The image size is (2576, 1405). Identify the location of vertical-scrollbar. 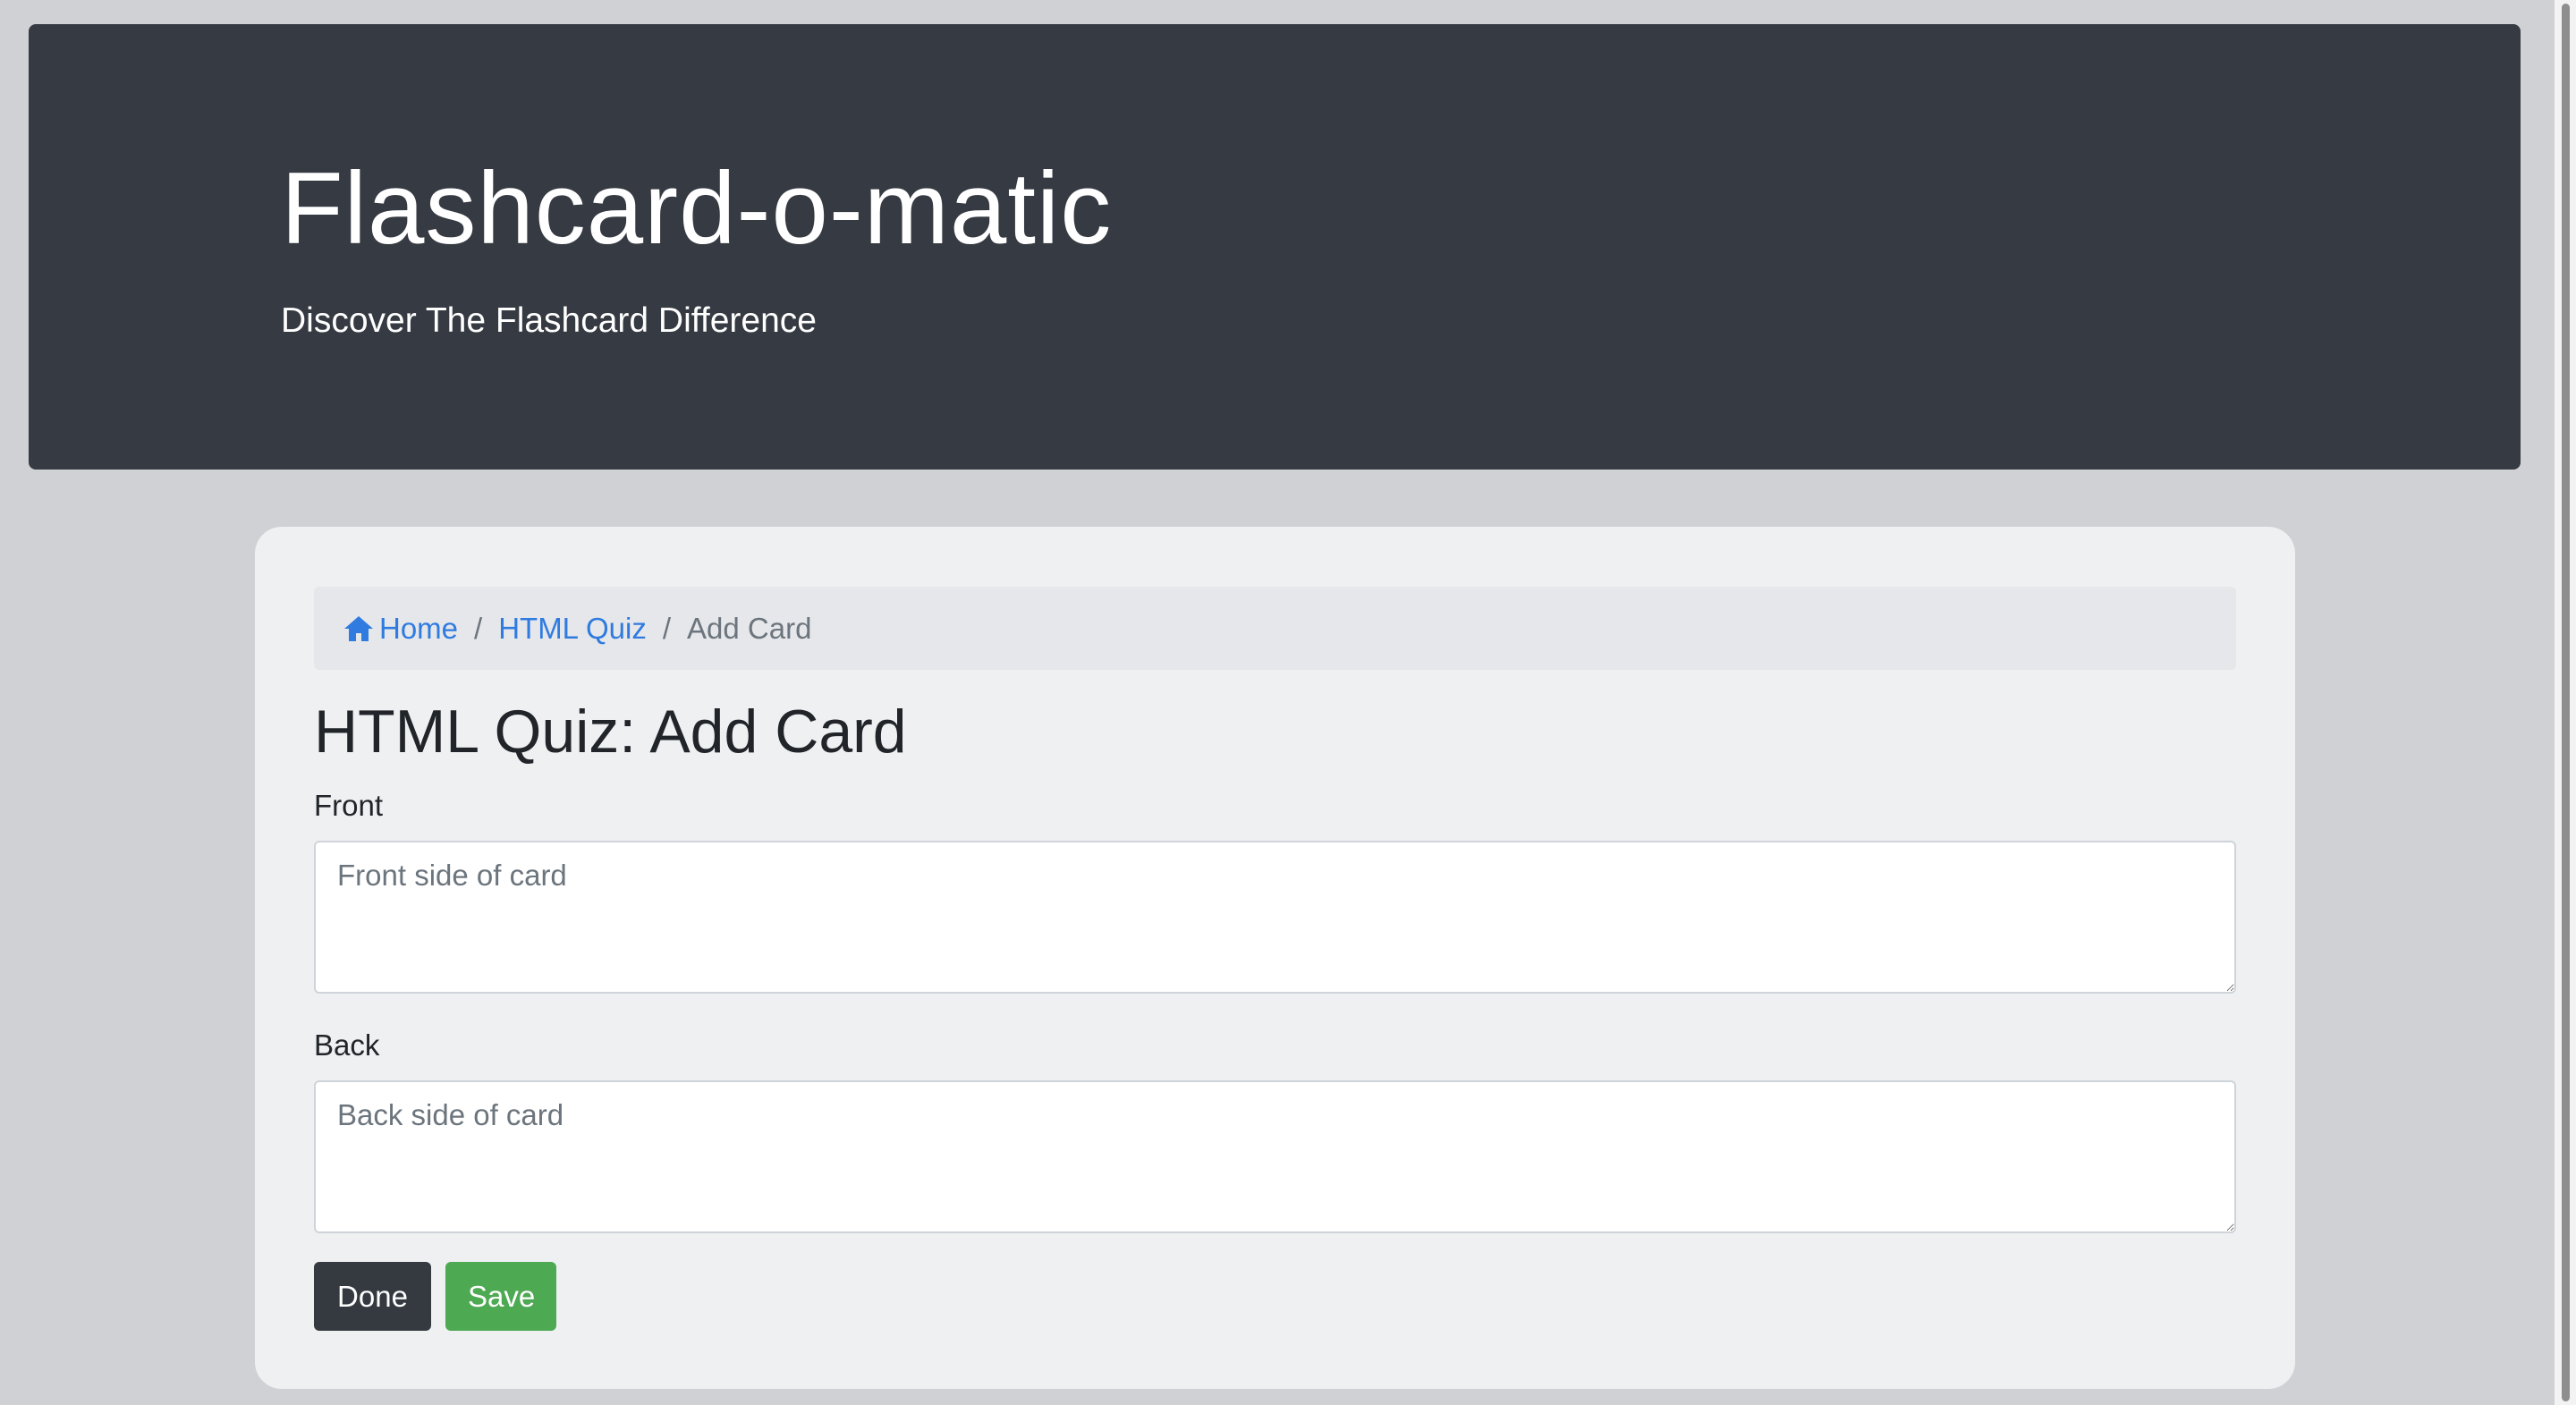
(2565, 703).